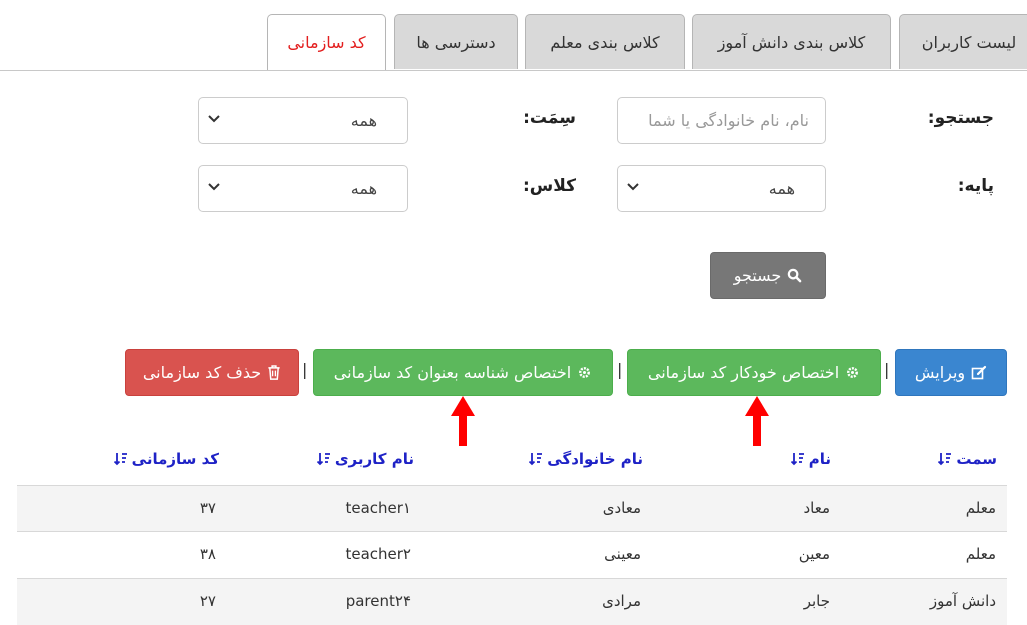 The width and height of the screenshot is (1027, 625). What do you see at coordinates (963, 41) in the screenshot?
I see `tab-user-list: لیست کاربران` at bounding box center [963, 41].